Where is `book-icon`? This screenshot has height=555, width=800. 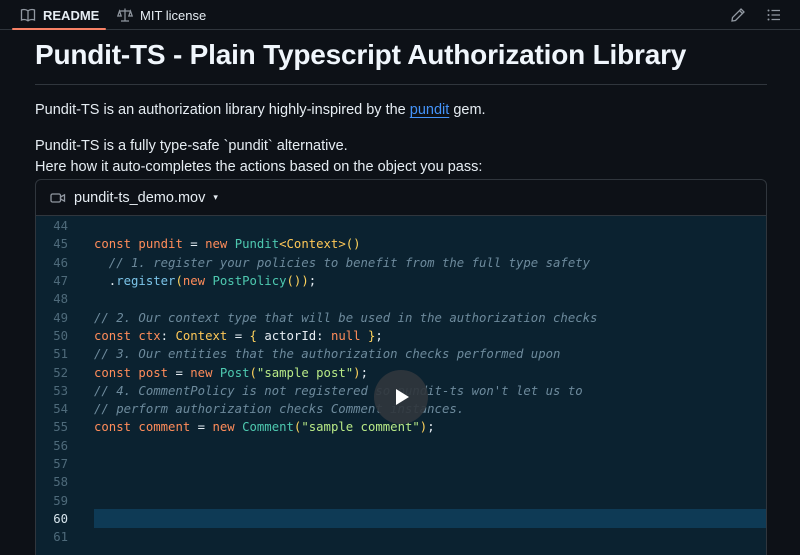
book-icon is located at coordinates (28, 15).